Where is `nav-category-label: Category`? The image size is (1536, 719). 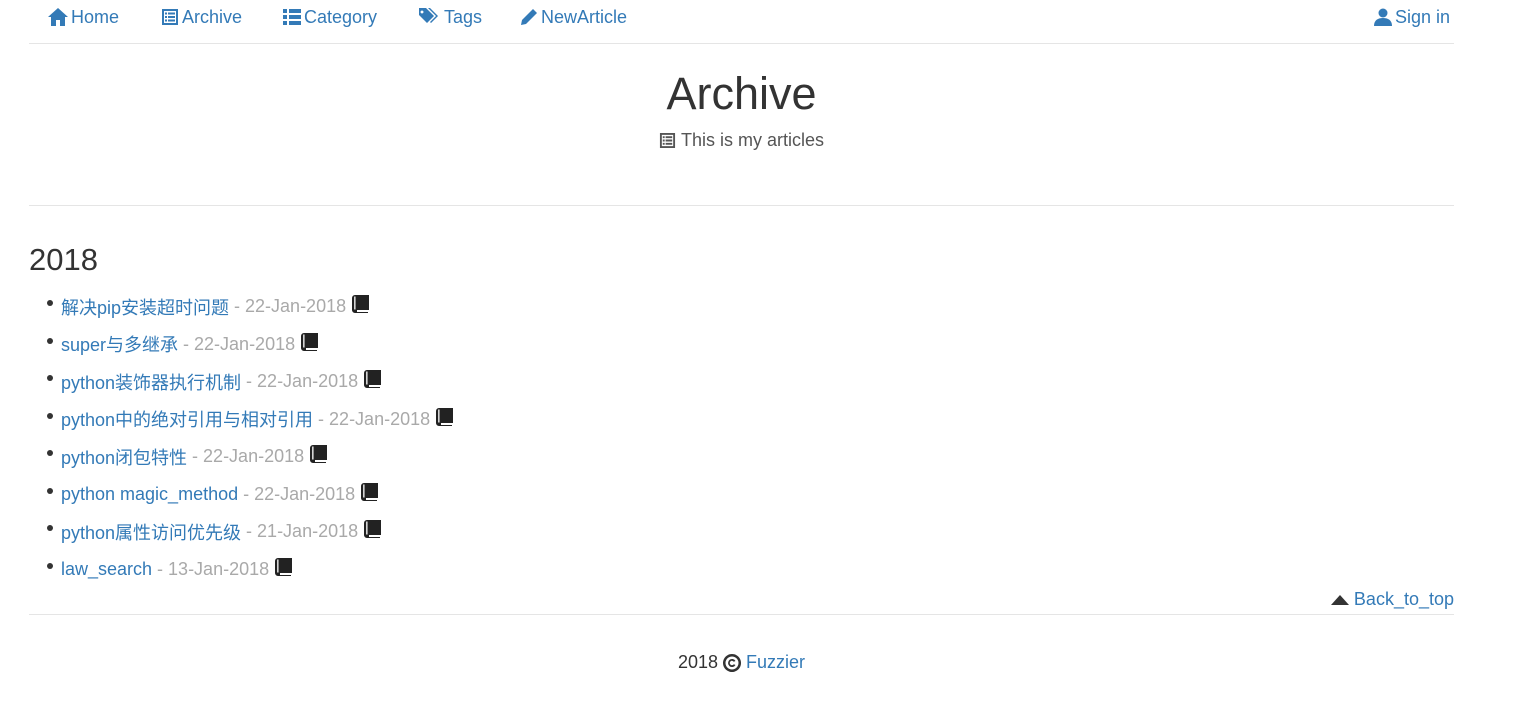 nav-category-label: Category is located at coordinates (341, 16).